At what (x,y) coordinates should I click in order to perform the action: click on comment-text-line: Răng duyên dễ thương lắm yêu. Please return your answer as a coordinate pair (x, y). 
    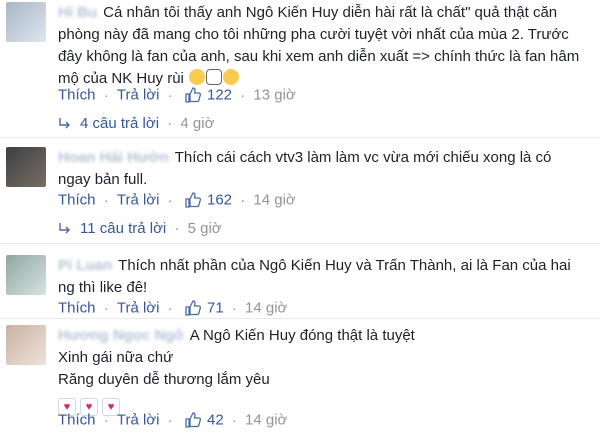
    Looking at the image, I should click on (164, 379).